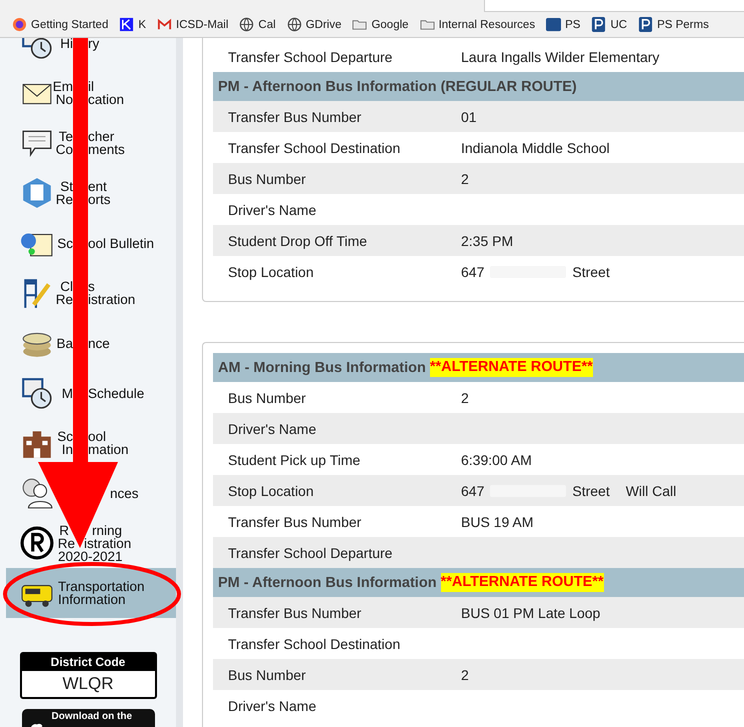 The height and width of the screenshot is (727, 744). Describe the element at coordinates (66, 286) in the screenshot. I see `nav-label: Cl` at that location.